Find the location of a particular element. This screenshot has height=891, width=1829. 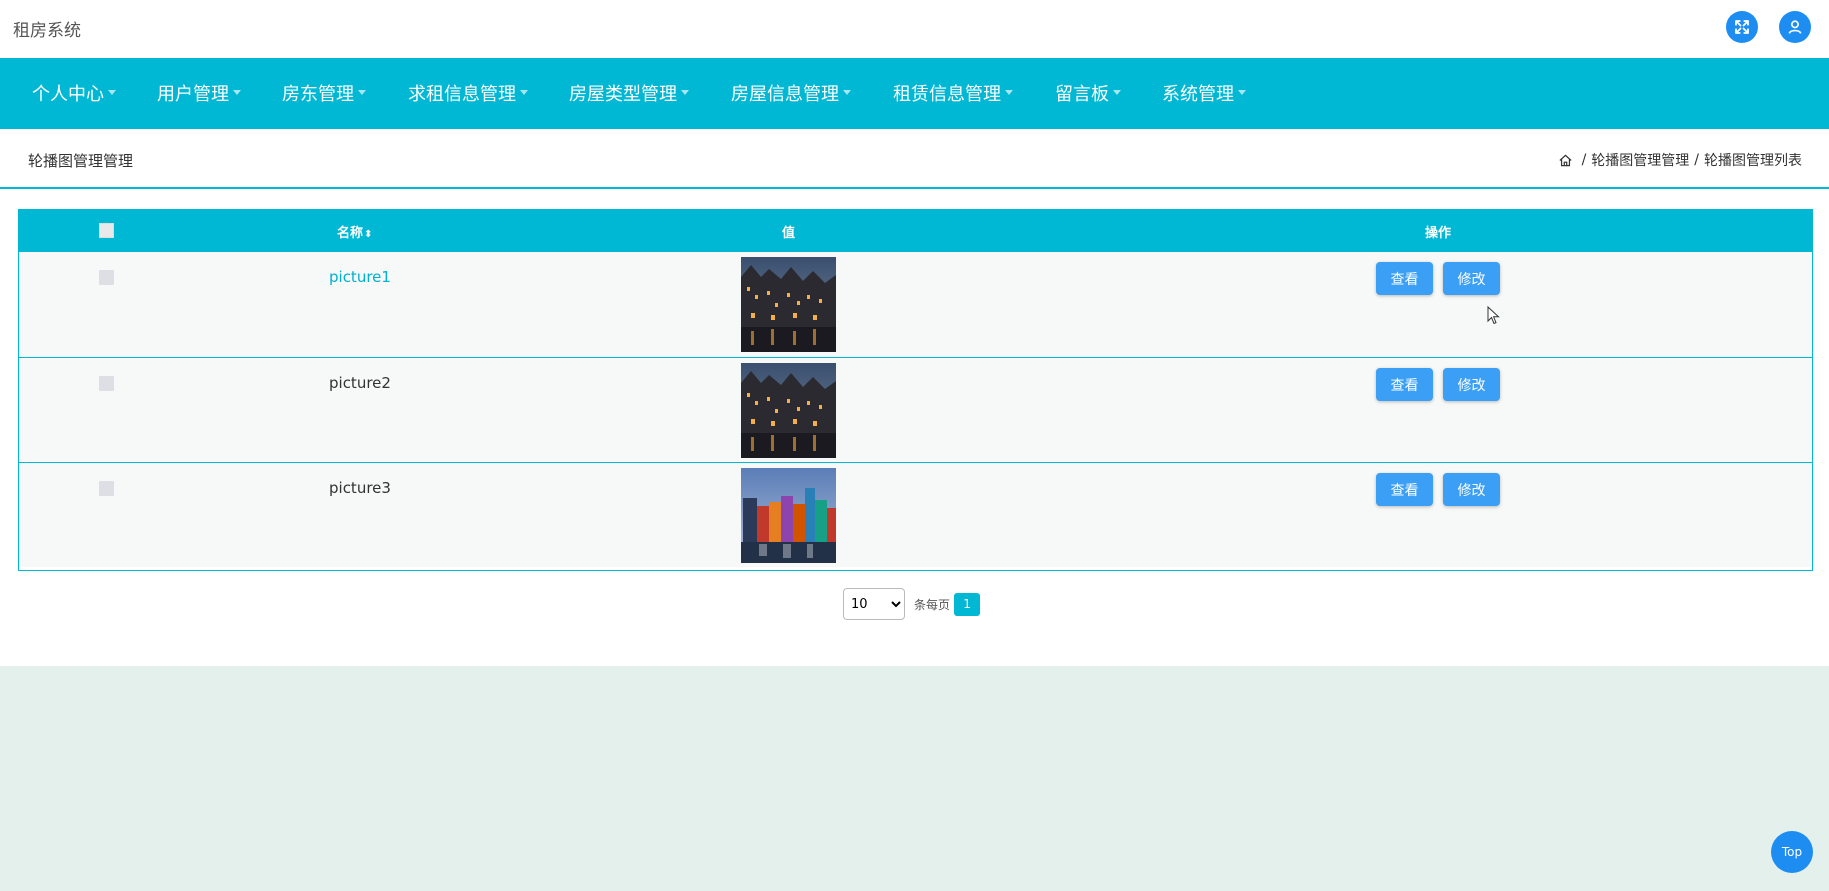

column-header-name: 名称⬍ is located at coordinates (354, 231).